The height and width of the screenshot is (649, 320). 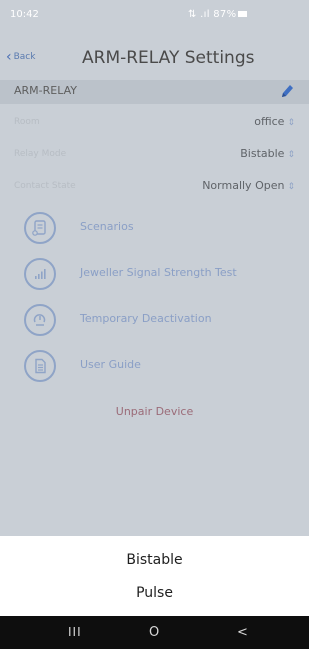 I want to click on header: ‹ Back ARM-RELAY Settings, so click(x=154, y=57).